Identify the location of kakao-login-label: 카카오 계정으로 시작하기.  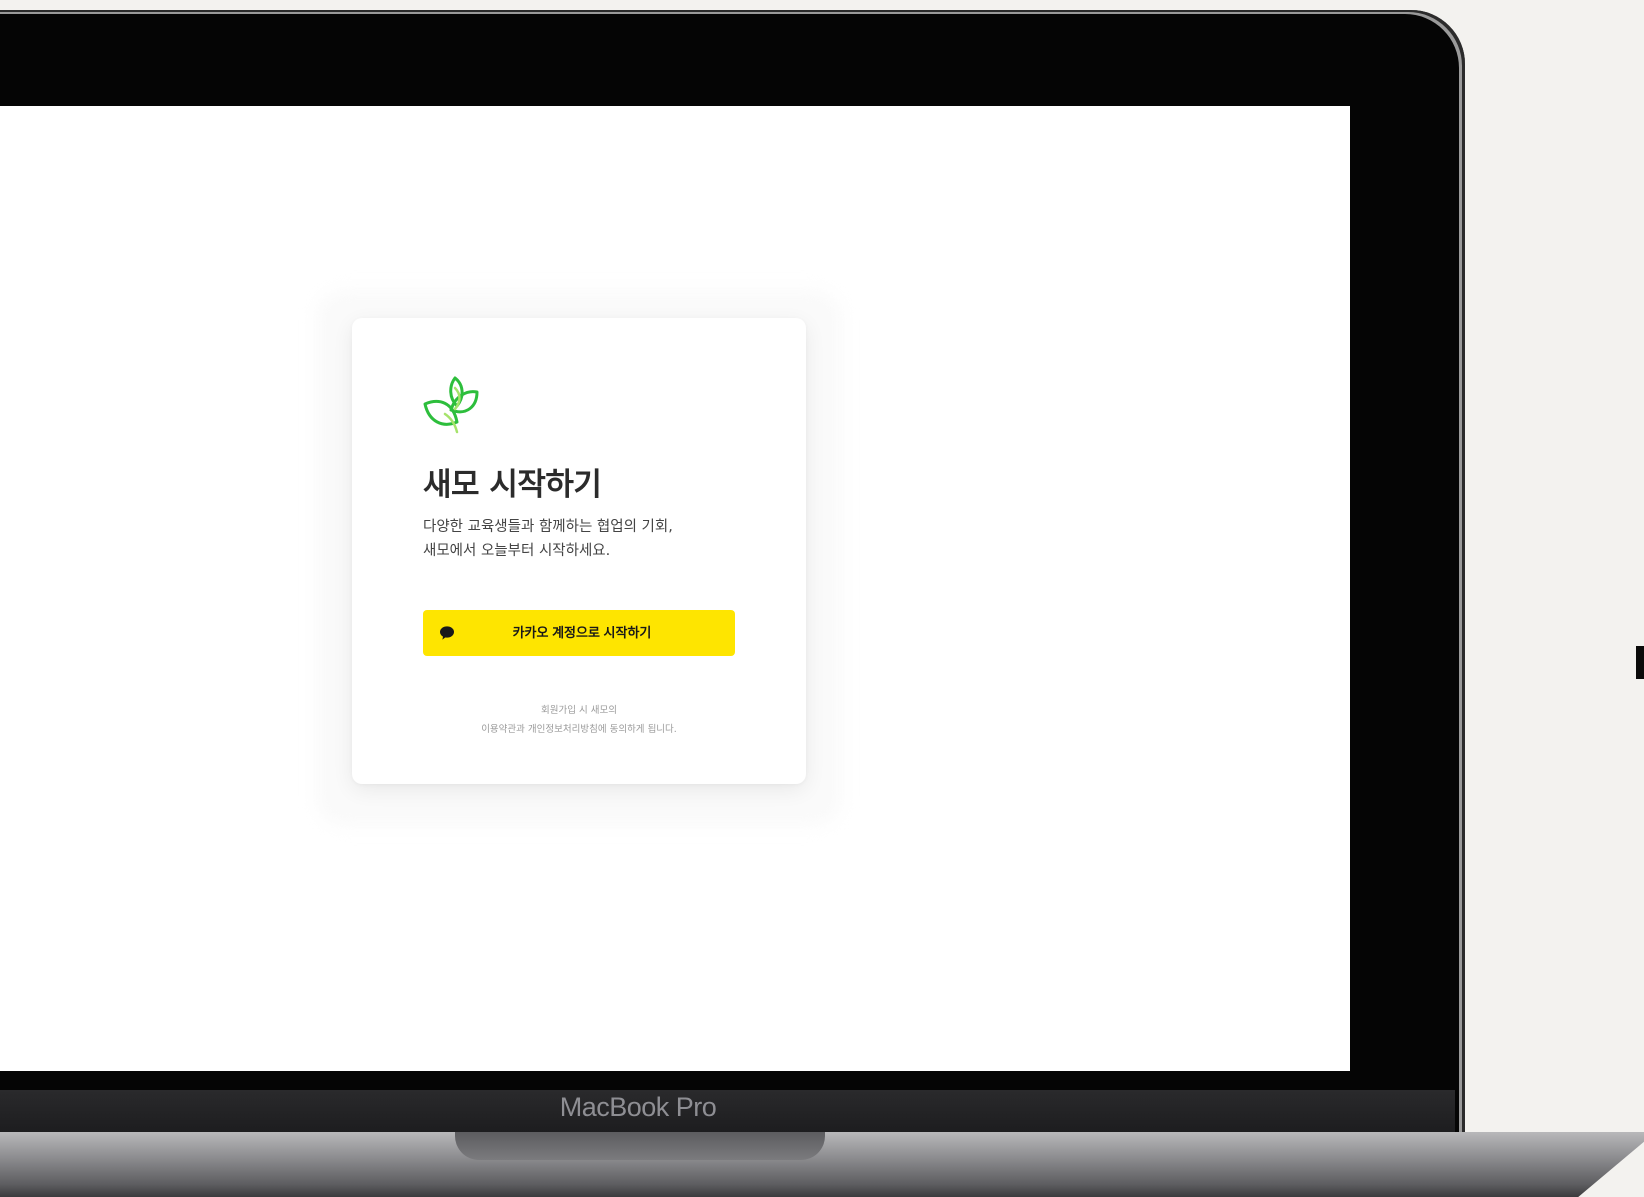
(582, 632).